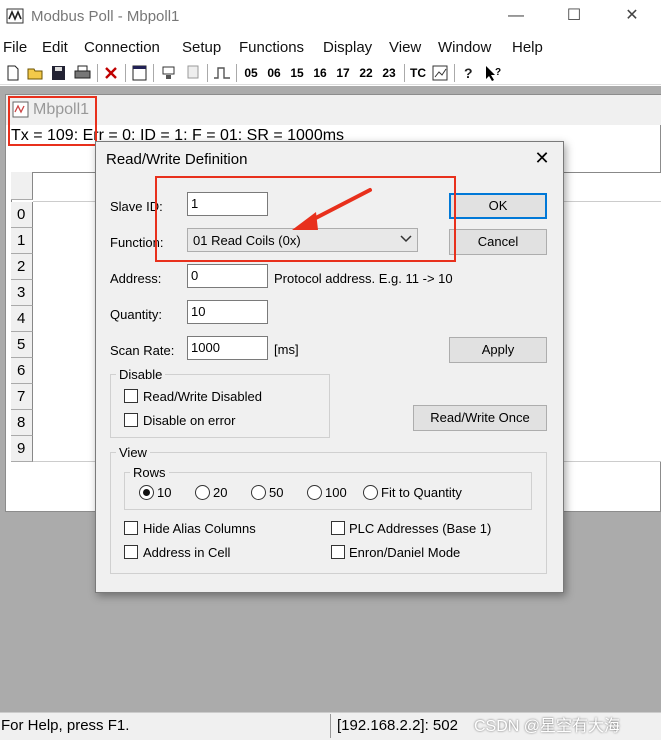  I want to click on rows-100-label: 100, so click(336, 492).